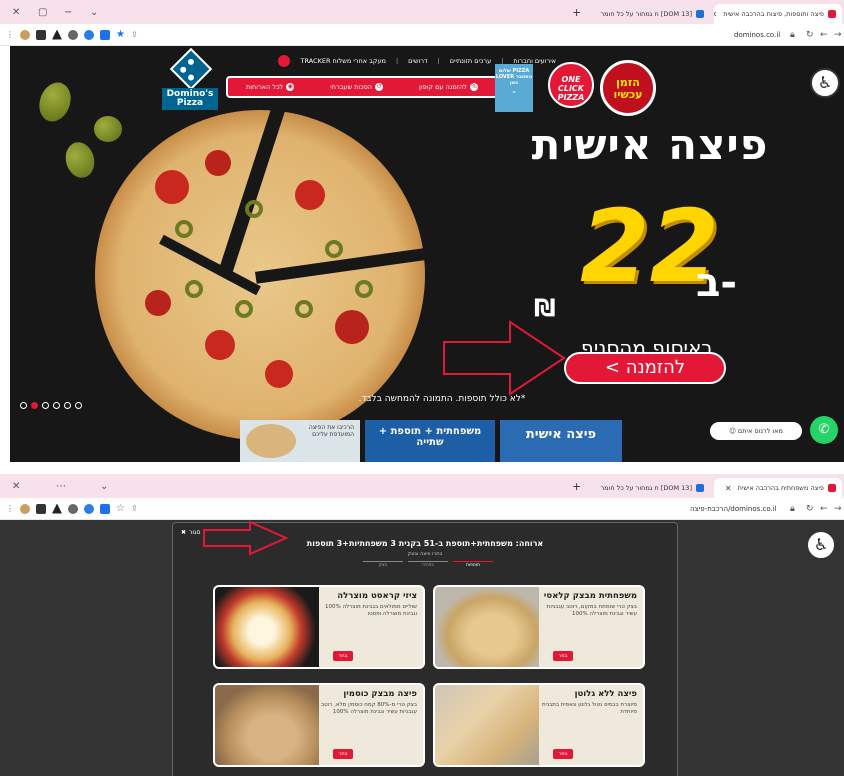 This screenshot has width=844, height=776. What do you see at coordinates (364, 289) in the screenshot?
I see `olive-topping` at bounding box center [364, 289].